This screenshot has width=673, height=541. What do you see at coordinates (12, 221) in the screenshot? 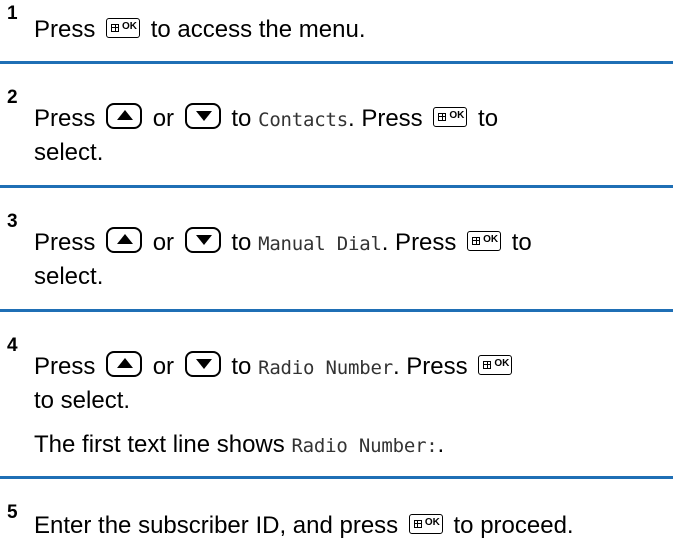
I see `step-number: 3` at bounding box center [12, 221].